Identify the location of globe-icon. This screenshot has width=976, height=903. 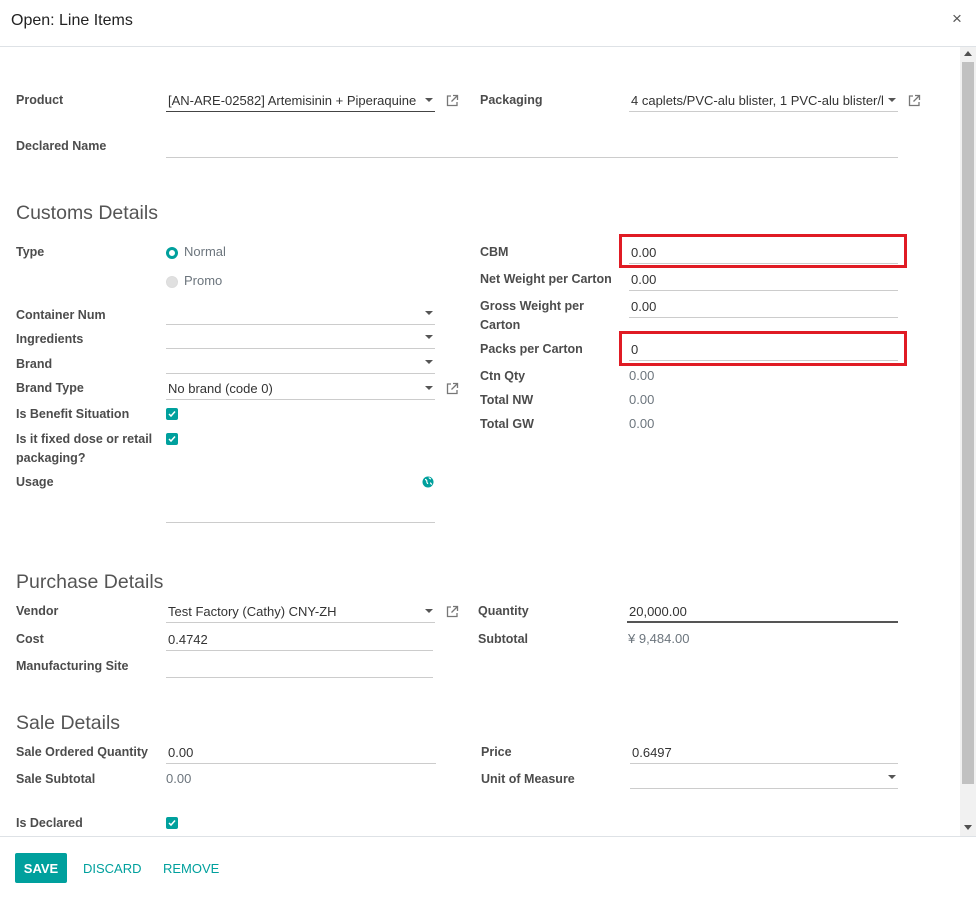
(428, 482).